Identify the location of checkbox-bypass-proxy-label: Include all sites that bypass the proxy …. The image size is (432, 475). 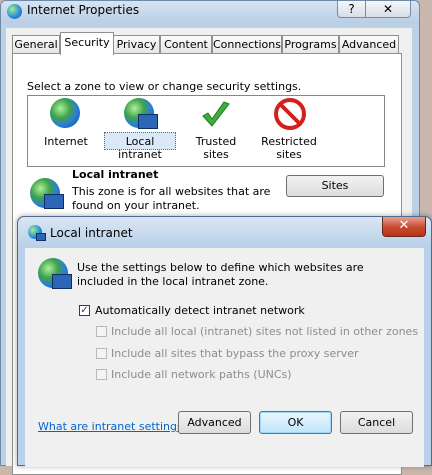
(235, 353).